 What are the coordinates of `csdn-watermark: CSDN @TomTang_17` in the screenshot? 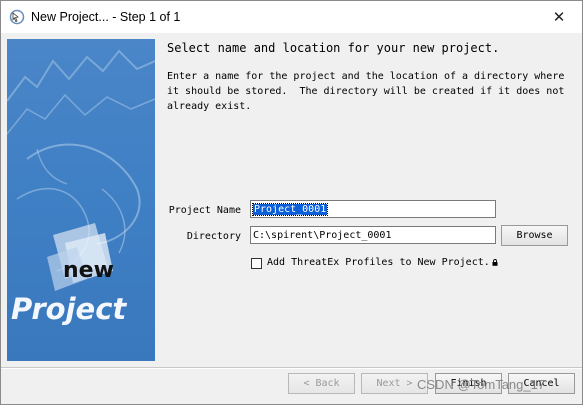 It's located at (481, 384).